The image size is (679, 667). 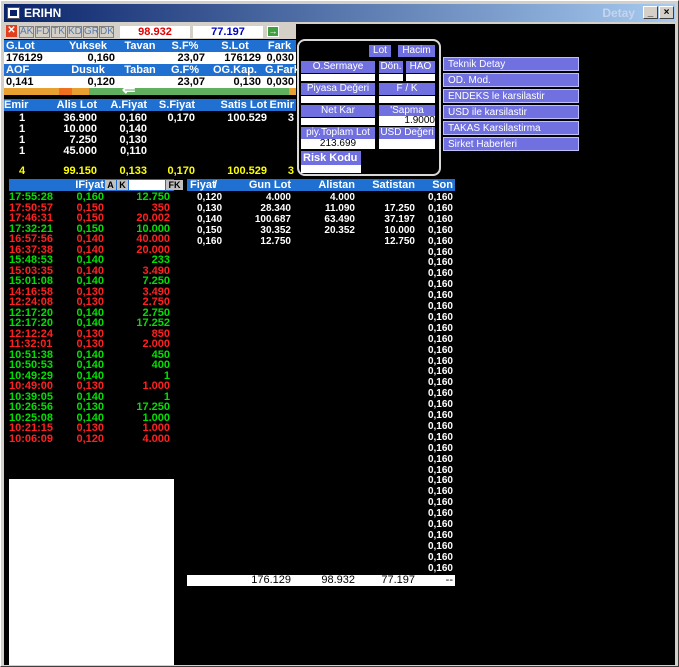 I want to click on side-menu-item: ENDEKS le karsilastir, so click(x=511, y=96).